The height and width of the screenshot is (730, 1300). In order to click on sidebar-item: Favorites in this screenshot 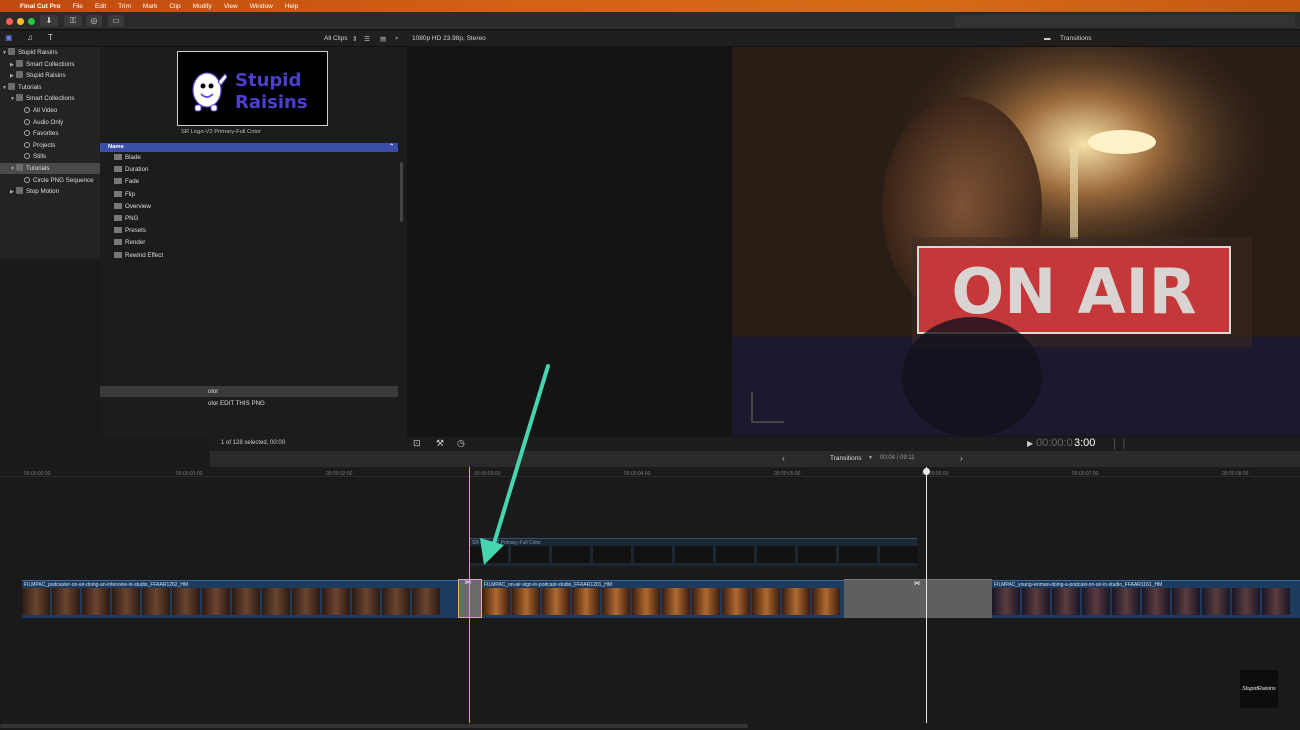, I will do `click(29, 133)`.